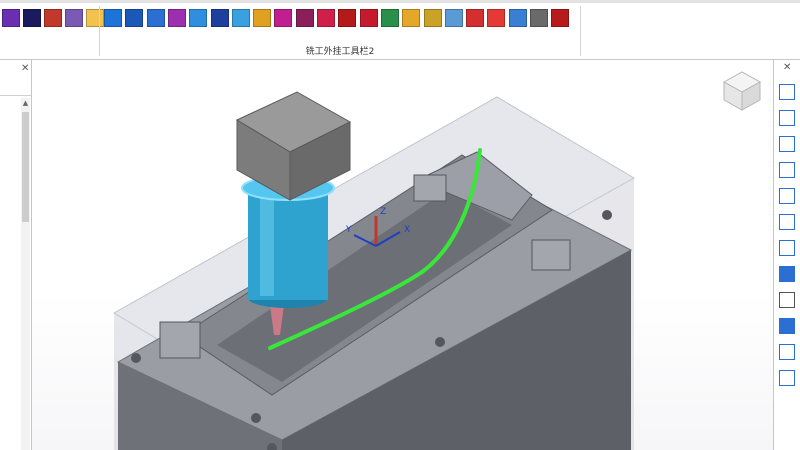 Image resolution: width=800 pixels, height=450 pixels. What do you see at coordinates (787, 378) in the screenshot?
I see `select-undo-icon` at bounding box center [787, 378].